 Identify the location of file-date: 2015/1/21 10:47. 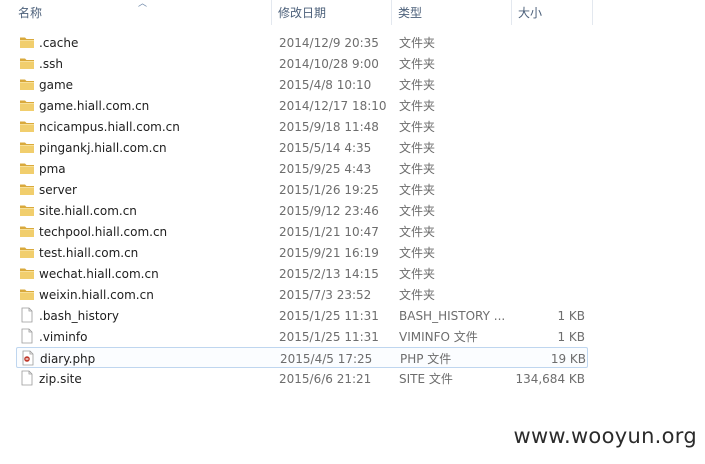
(329, 232).